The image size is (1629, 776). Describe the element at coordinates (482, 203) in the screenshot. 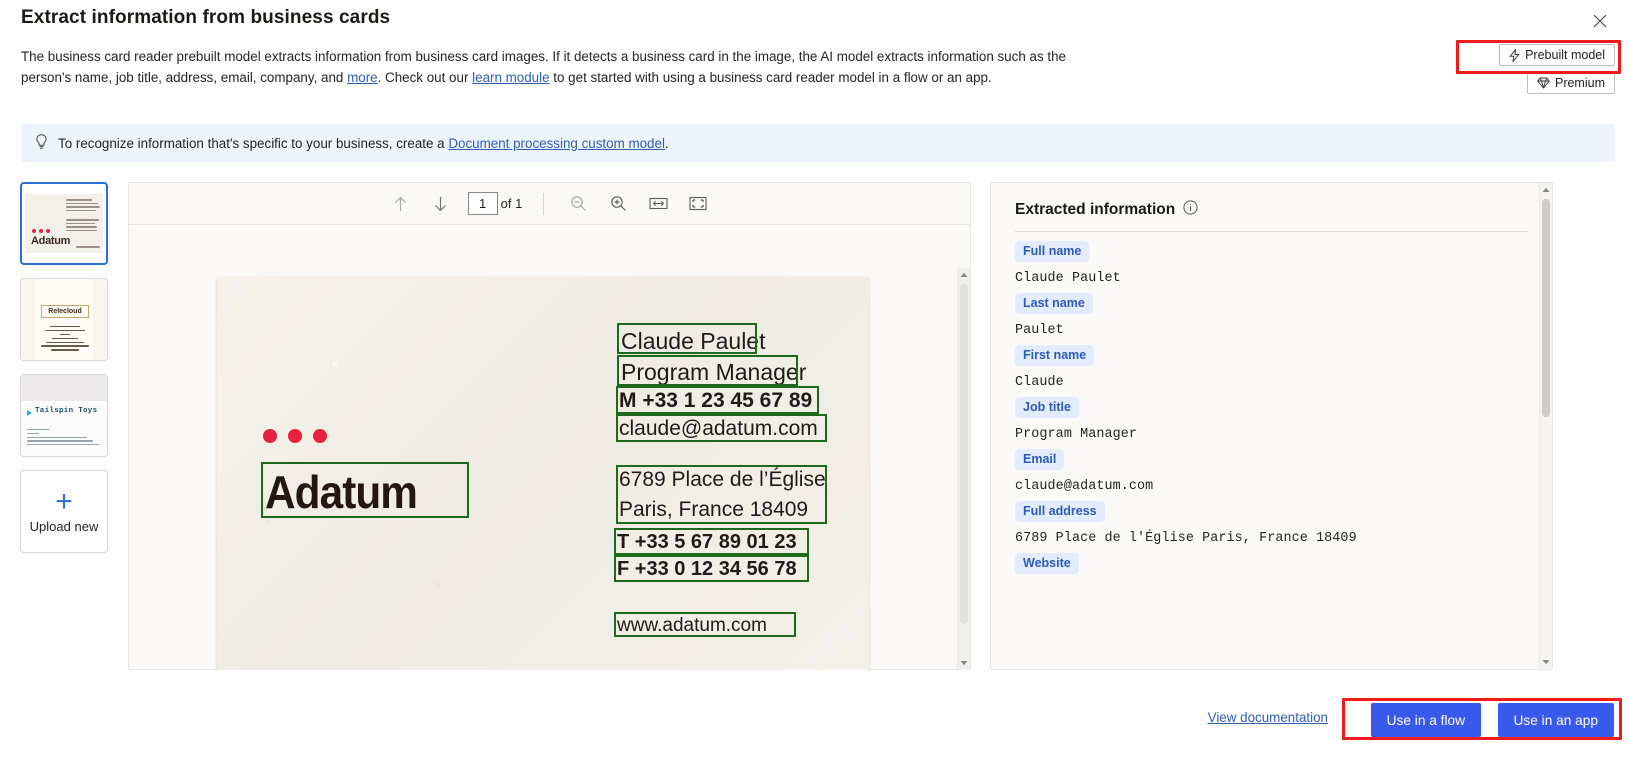

I see `page-number-input` at that location.